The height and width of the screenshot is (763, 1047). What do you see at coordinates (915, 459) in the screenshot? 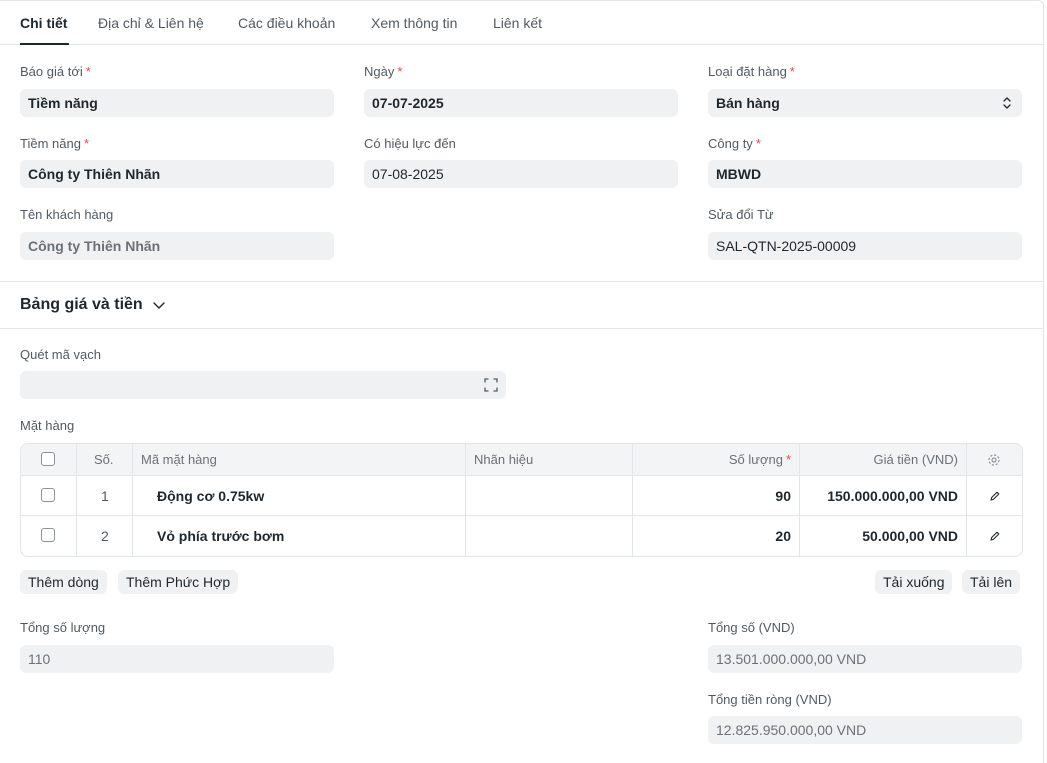
I see `col-rate: Giá tiền (VND)` at bounding box center [915, 459].